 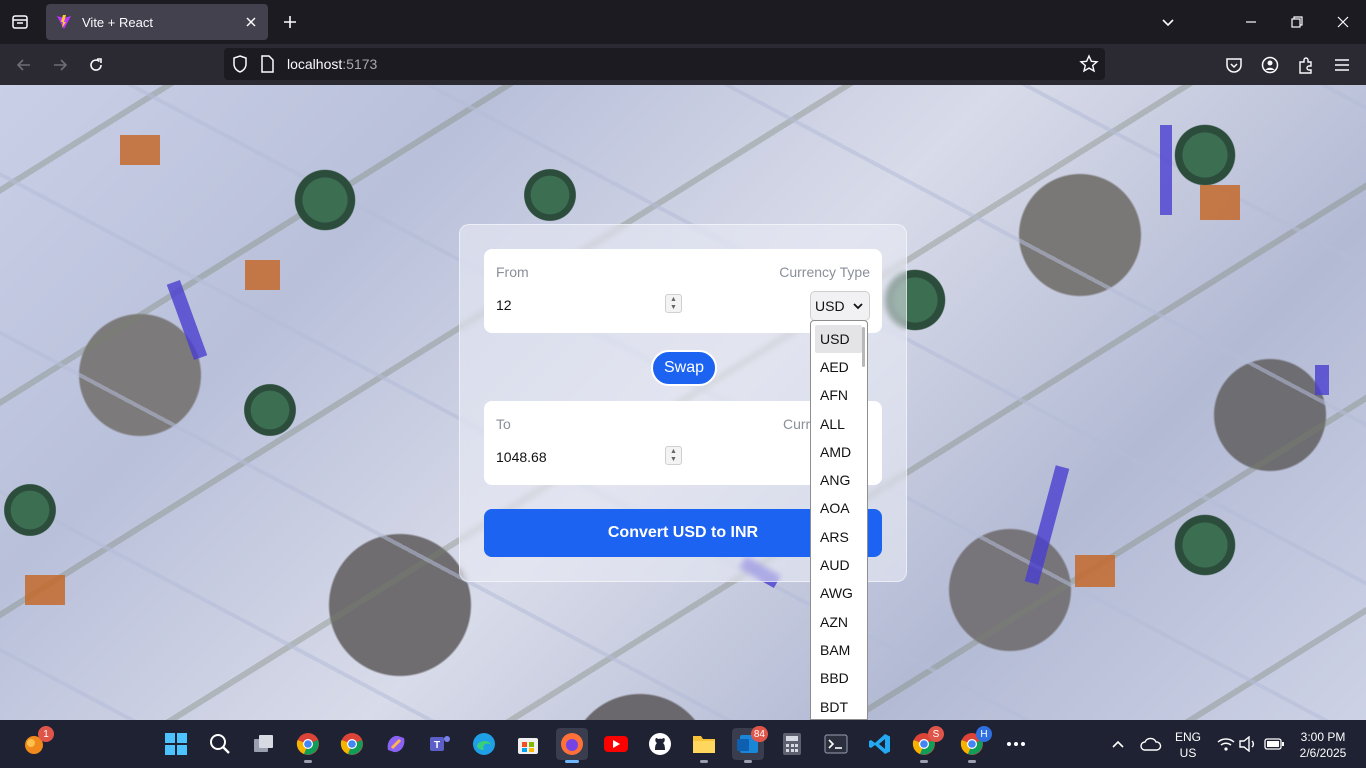 What do you see at coordinates (836, 744) in the screenshot?
I see `terminal-icon` at bounding box center [836, 744].